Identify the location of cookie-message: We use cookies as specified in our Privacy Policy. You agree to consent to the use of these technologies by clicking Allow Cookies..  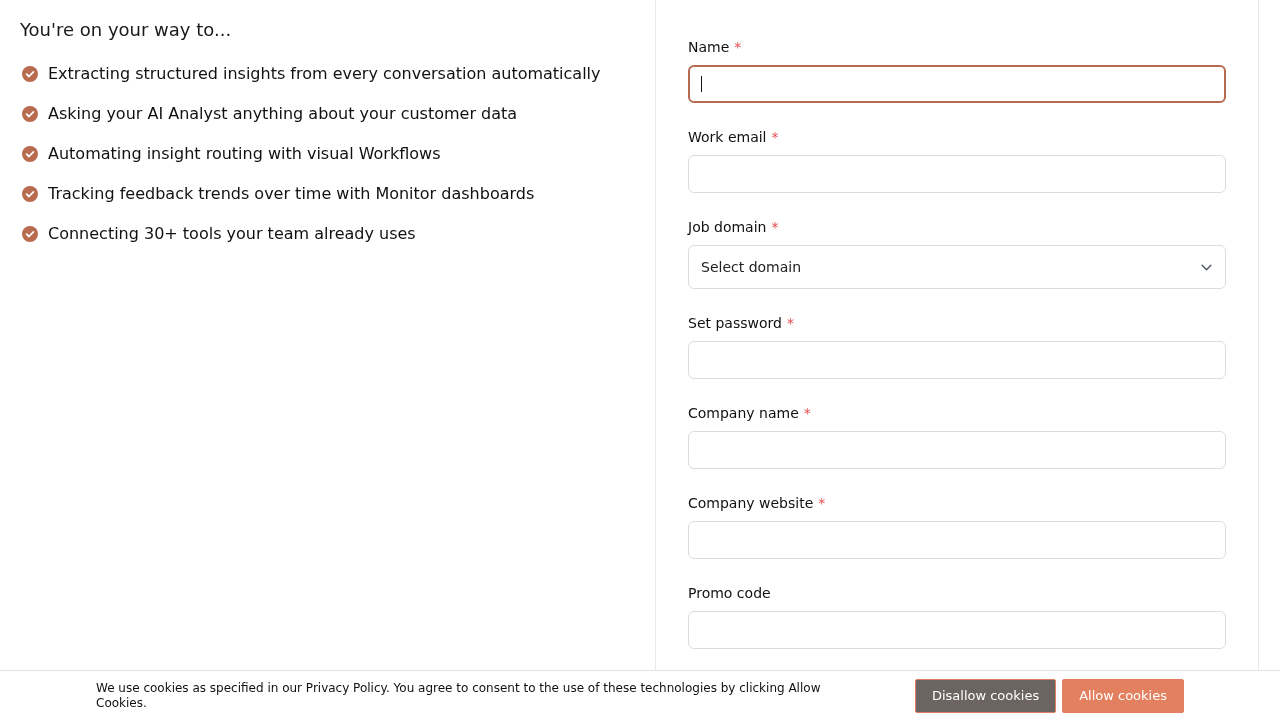
(459, 695).